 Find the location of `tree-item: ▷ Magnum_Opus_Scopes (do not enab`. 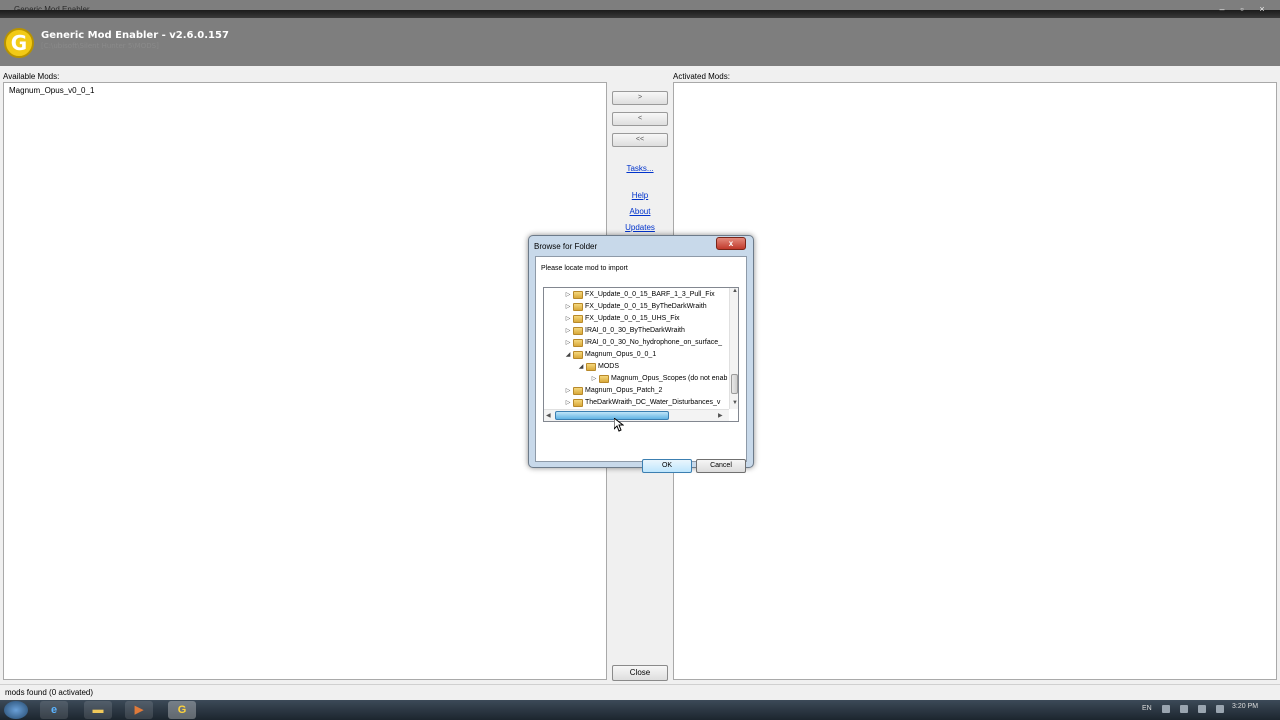

tree-item: ▷ Magnum_Opus_Scopes (do not enab is located at coordinates (636, 379).